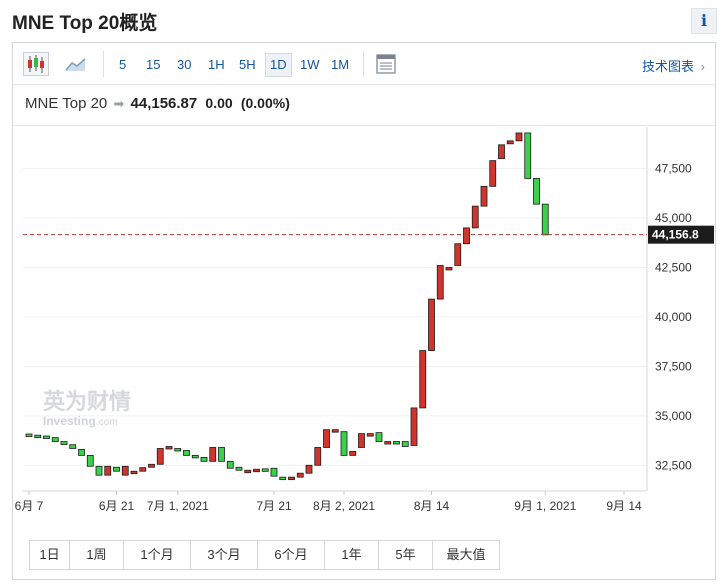 This screenshot has height=585, width=727. I want to click on y-tick-label: 45,000, so click(673, 218).